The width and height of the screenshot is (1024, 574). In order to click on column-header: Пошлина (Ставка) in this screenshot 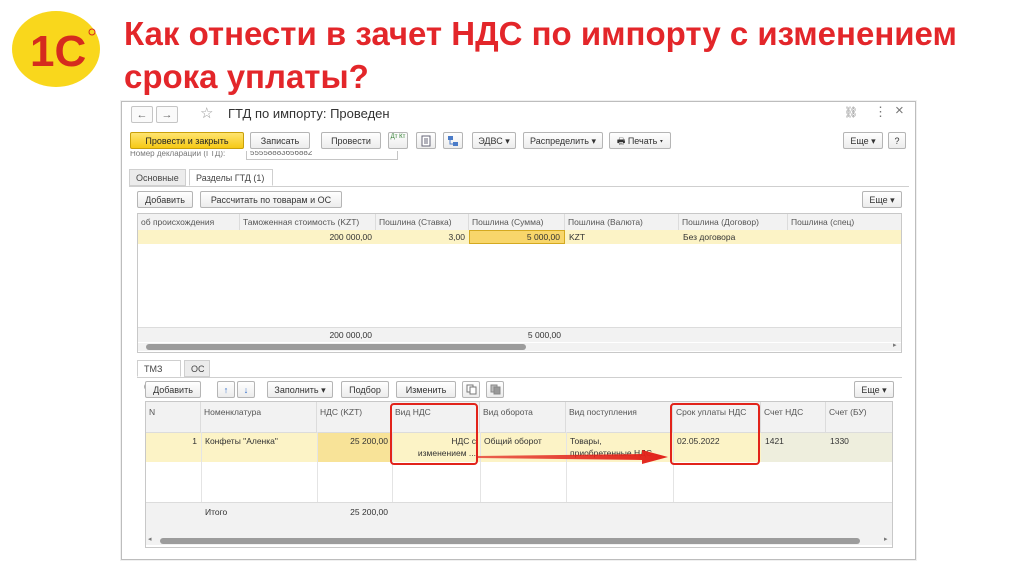, I will do `click(422, 222)`.